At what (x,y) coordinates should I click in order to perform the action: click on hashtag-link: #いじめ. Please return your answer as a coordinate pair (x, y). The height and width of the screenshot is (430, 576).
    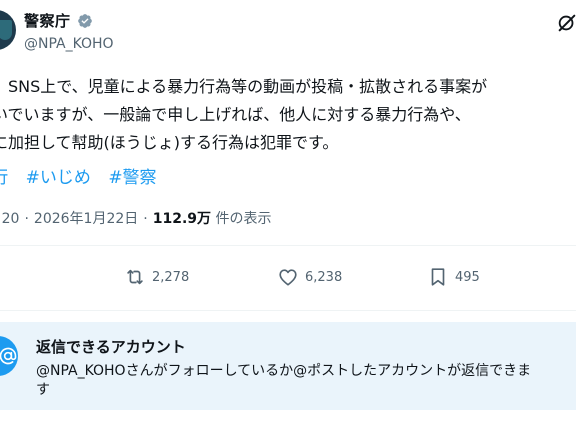
    Looking at the image, I should click on (58, 178).